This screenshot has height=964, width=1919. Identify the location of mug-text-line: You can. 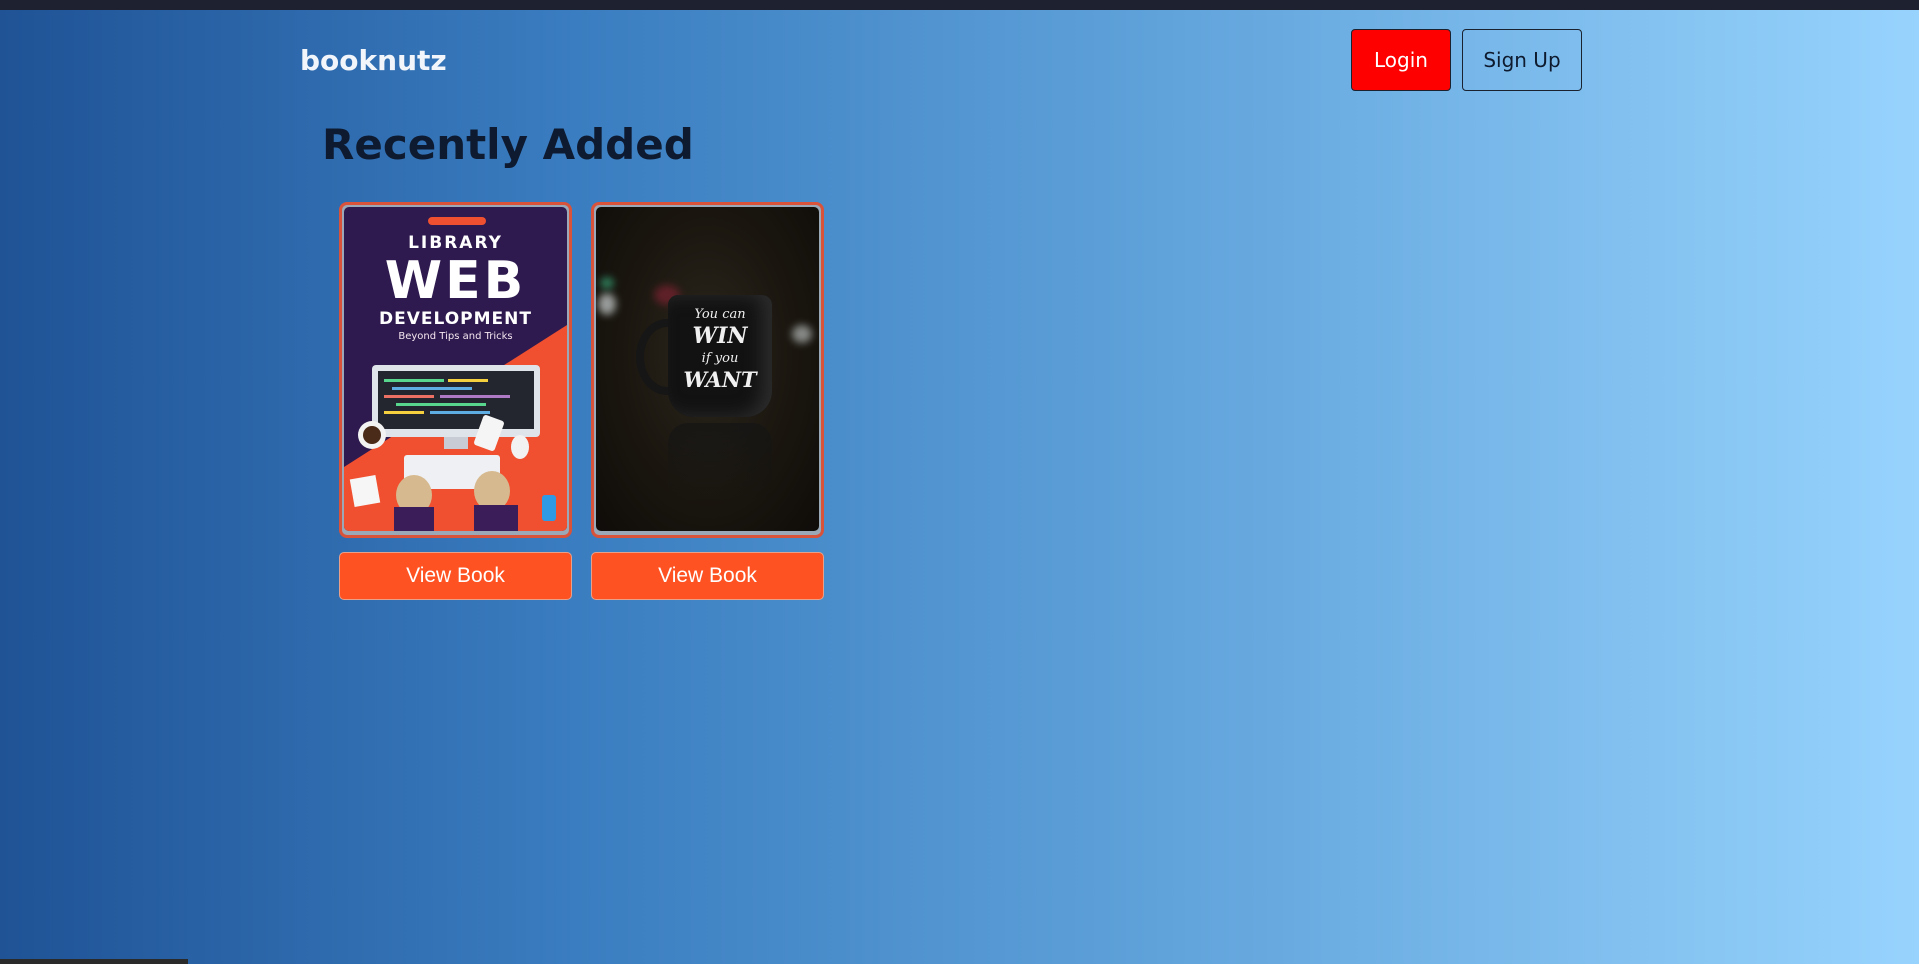
(720, 314).